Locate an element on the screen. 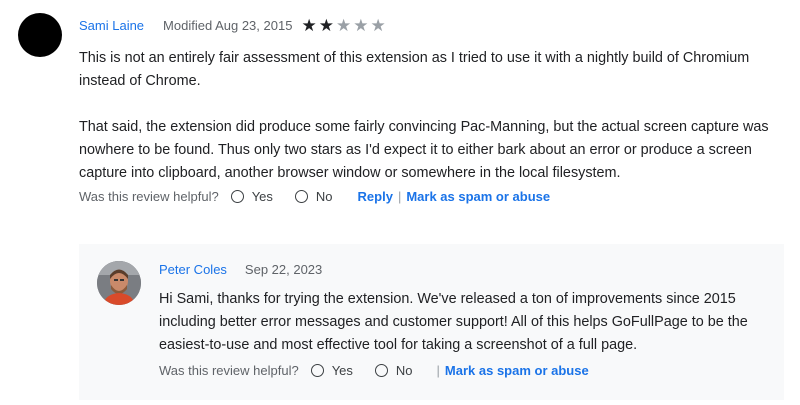 Image resolution: width=800 pixels, height=405 pixels. reply-date: Sep 22, 2023 is located at coordinates (283, 269).